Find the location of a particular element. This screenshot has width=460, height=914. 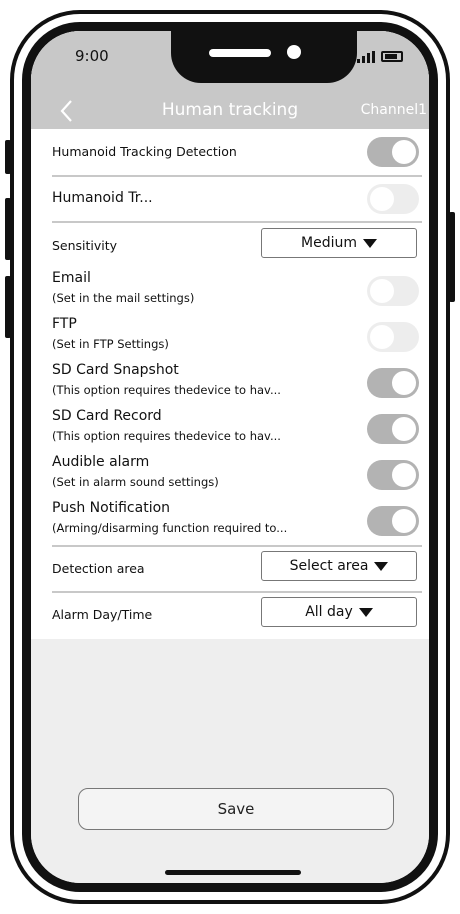

dropdown-value: Medium is located at coordinates (329, 243).